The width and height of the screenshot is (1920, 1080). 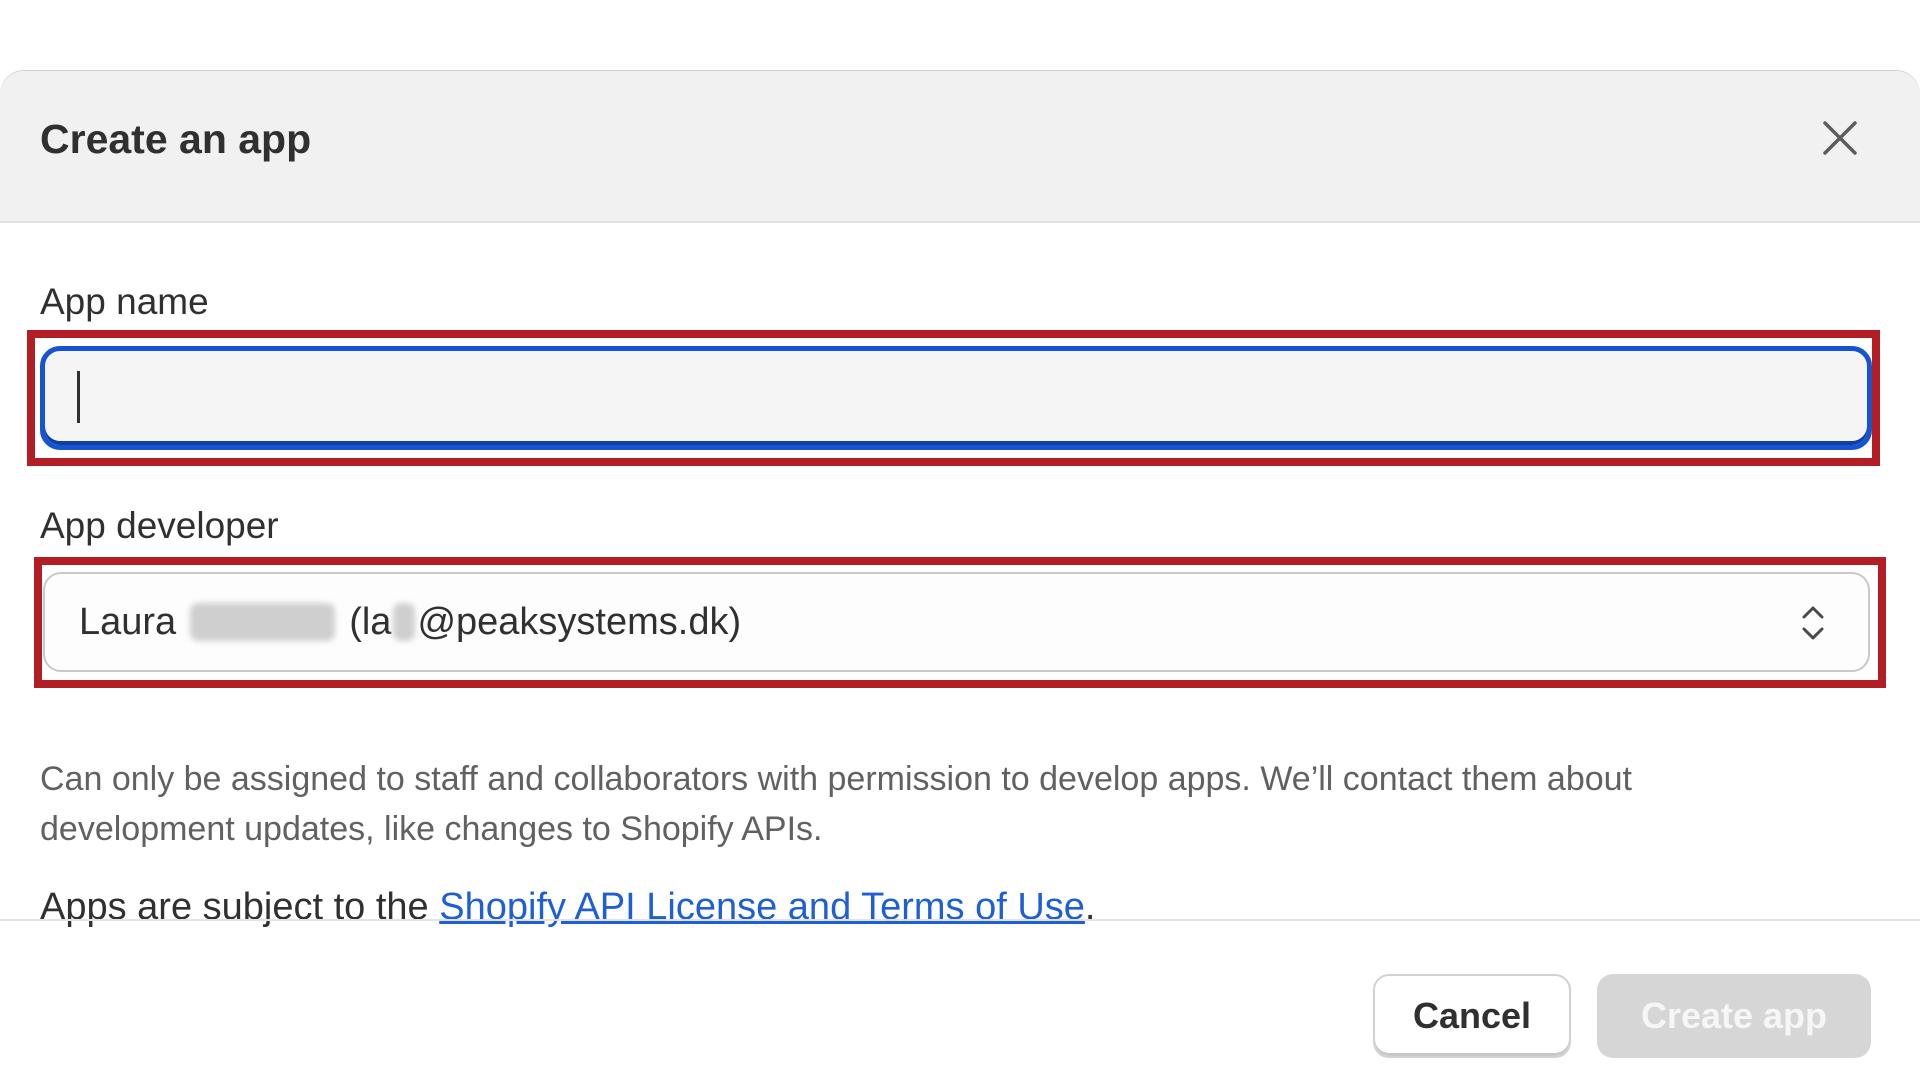 What do you see at coordinates (960, 147) in the screenshot?
I see `modal-header: Create an app` at bounding box center [960, 147].